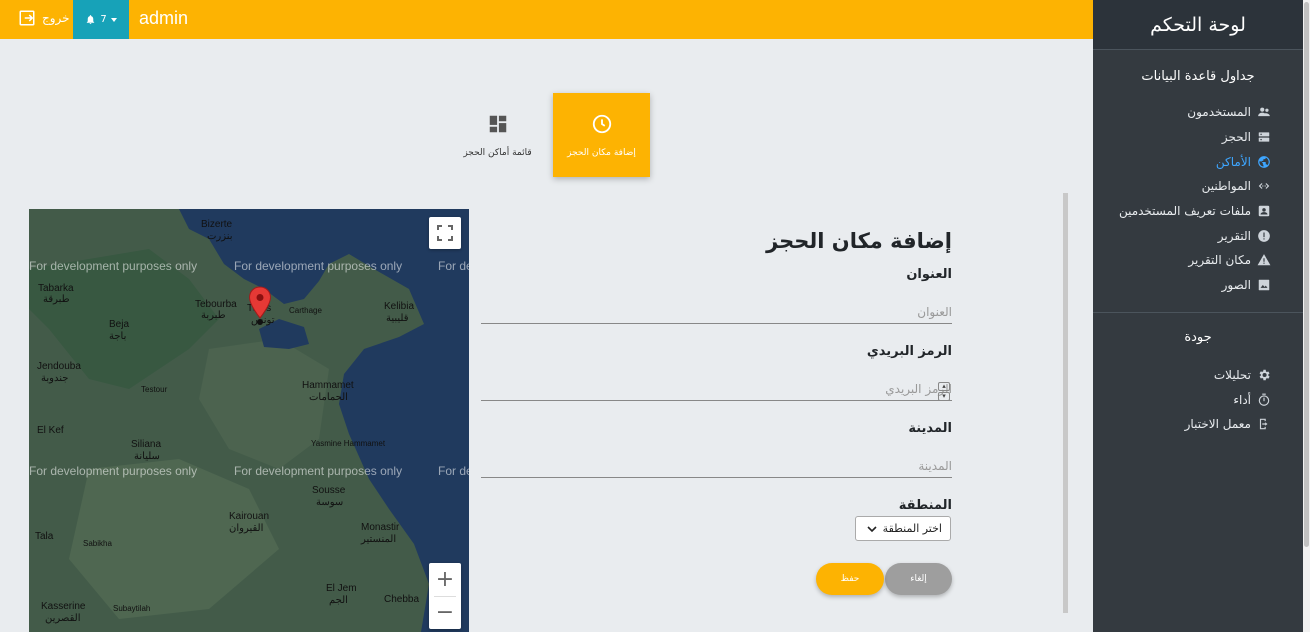 The image size is (1310, 632). What do you see at coordinates (1219, 260) in the screenshot?
I see `sidebar-item-label: مكان التقرير` at bounding box center [1219, 260].